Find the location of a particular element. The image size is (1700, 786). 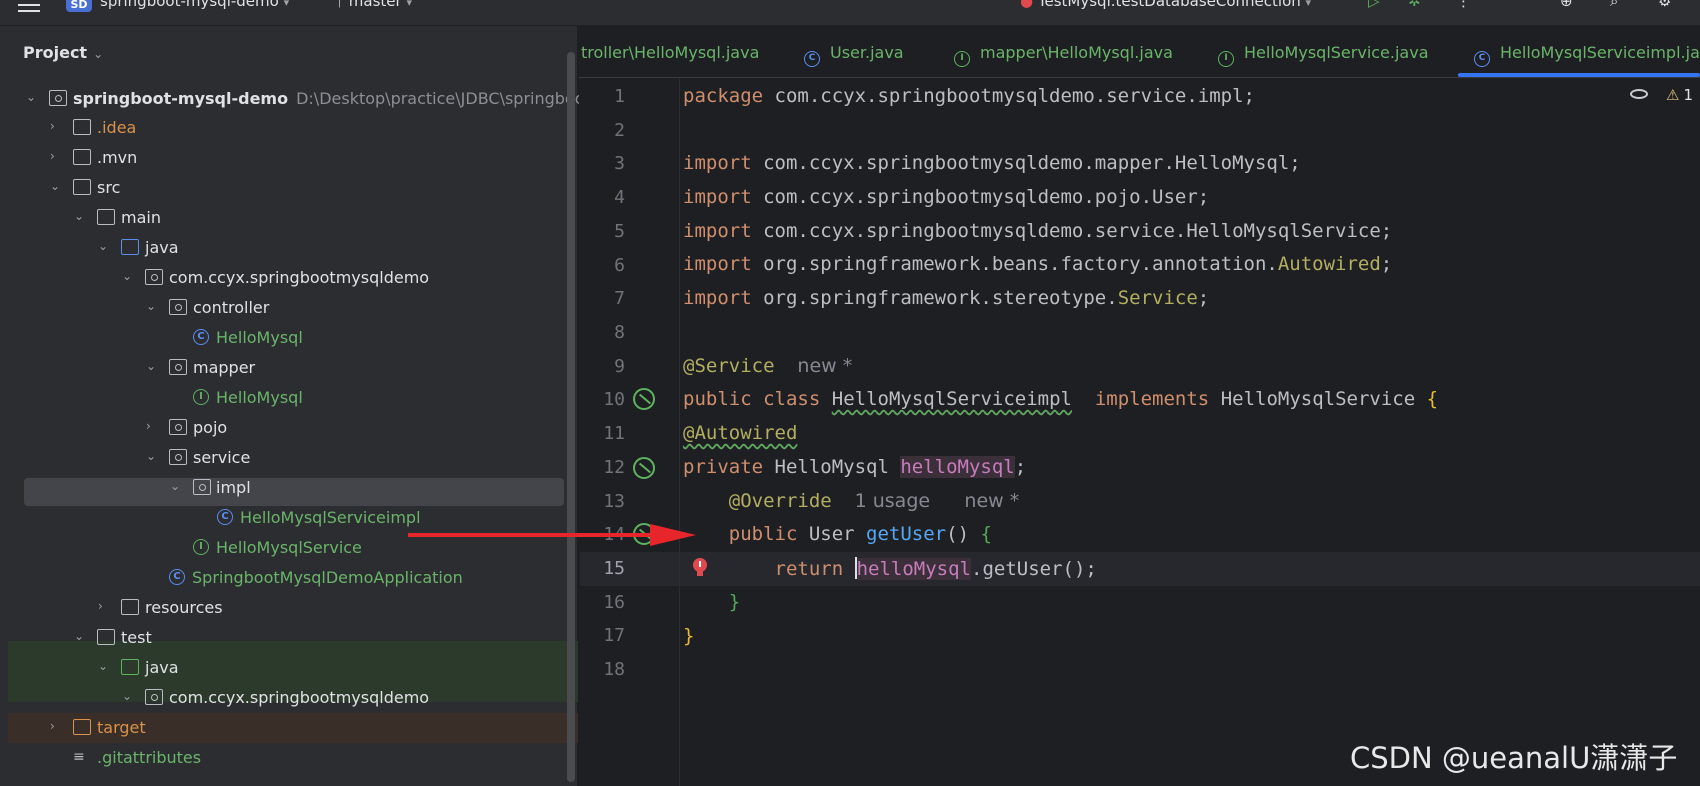

tab-mapper-hellomysql: Imapper\HelloMysql.java is located at coordinates (1063, 55).